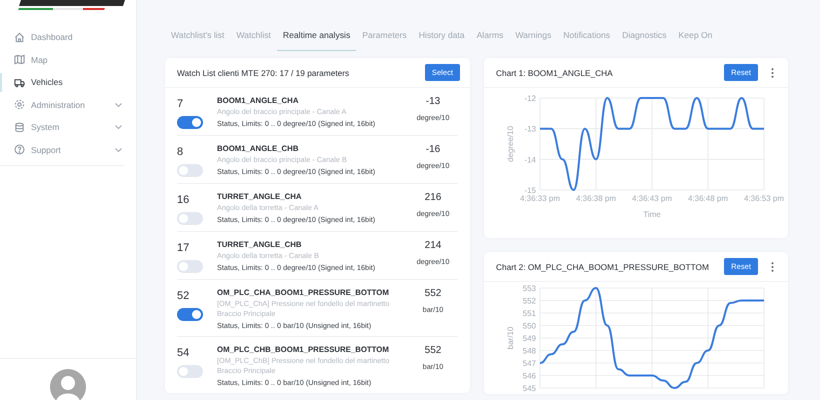 The width and height of the screenshot is (820, 400). What do you see at coordinates (529, 351) in the screenshot?
I see `y-tick-label: 548` at bounding box center [529, 351].